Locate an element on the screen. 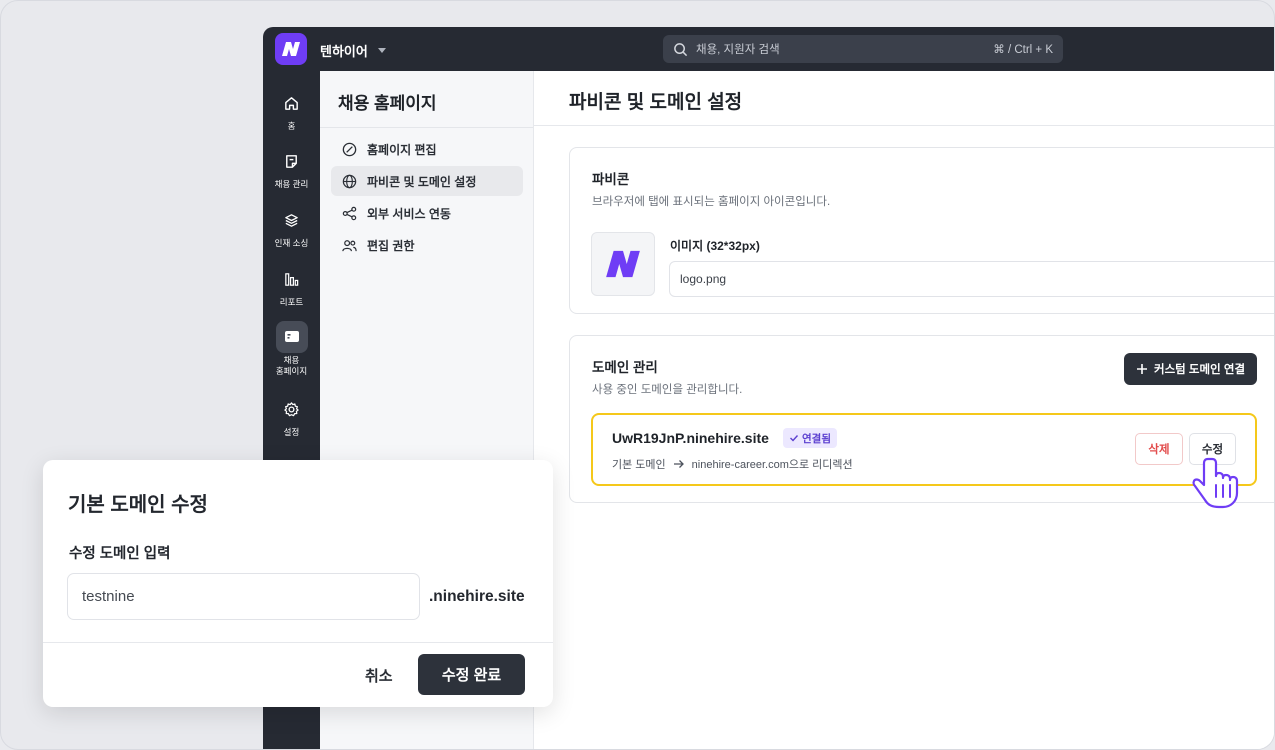  card-title: 파비콘 is located at coordinates (611, 179).